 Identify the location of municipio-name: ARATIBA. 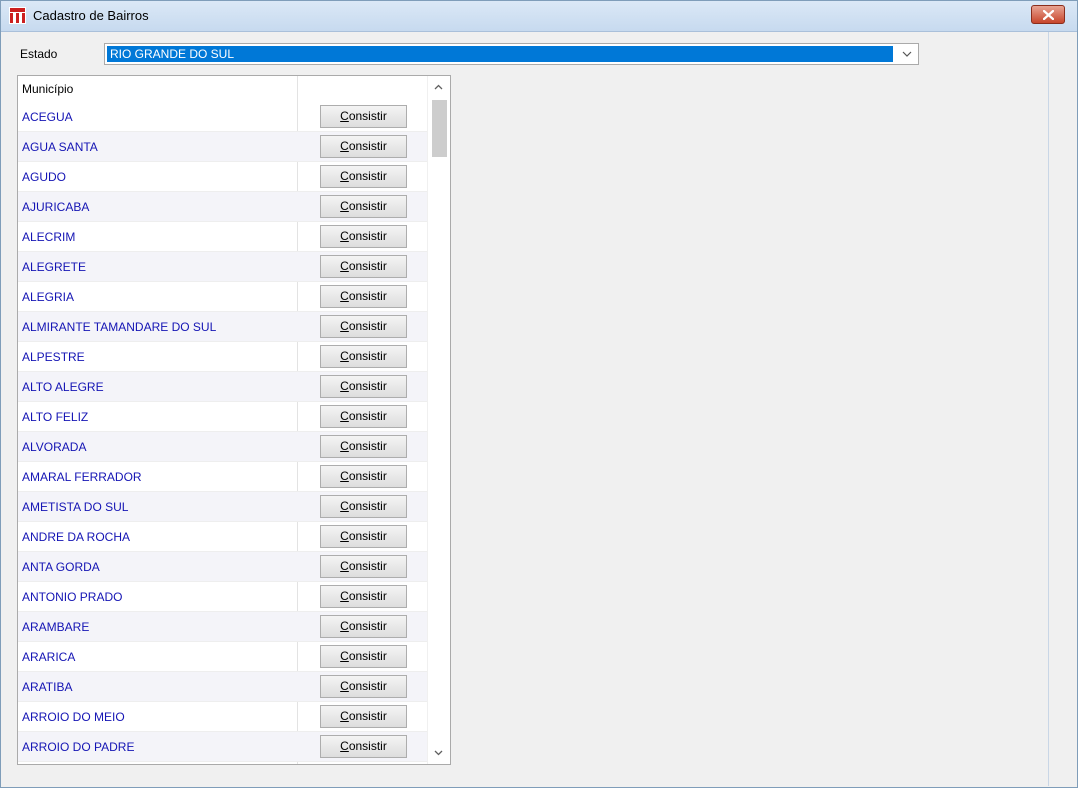
(47, 687).